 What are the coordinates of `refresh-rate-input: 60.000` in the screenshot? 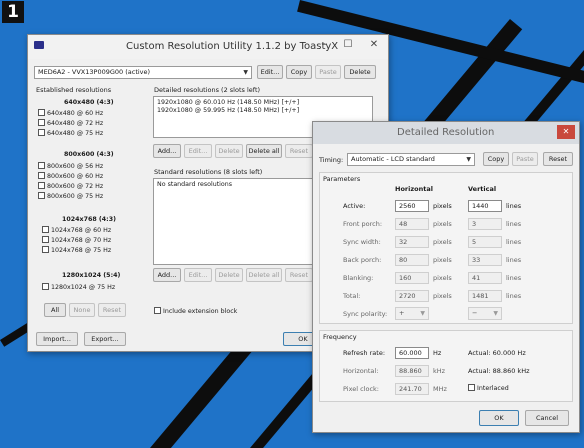 It's located at (412, 353).